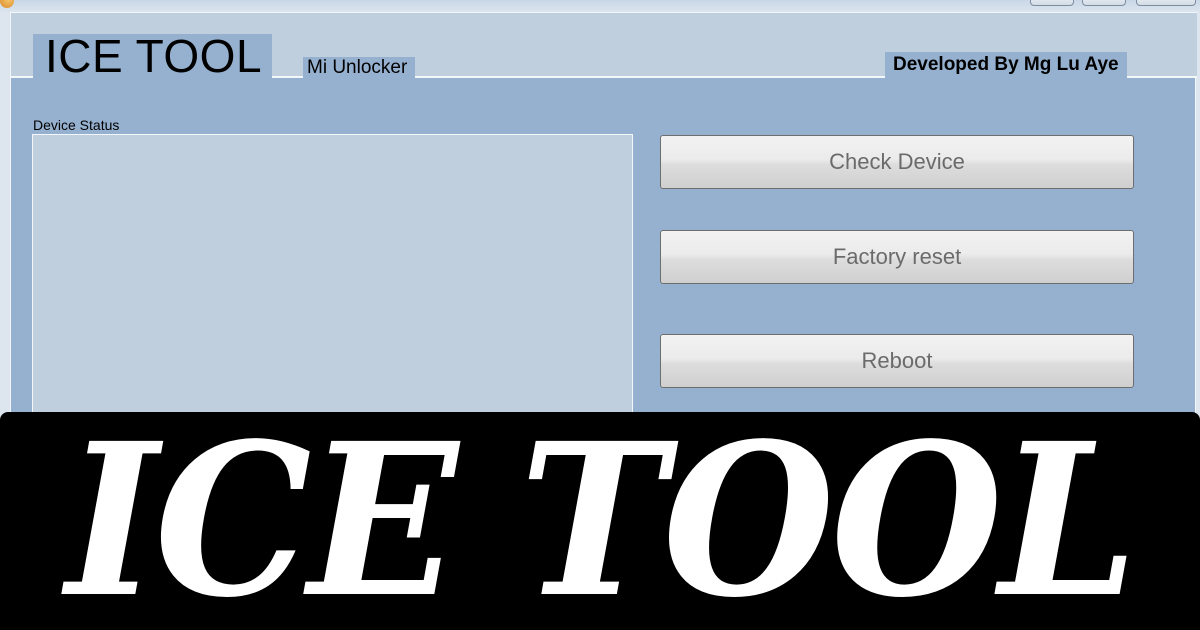 This screenshot has height=630, width=1200. Describe the element at coordinates (359, 67) in the screenshot. I see `app-subtitle: Mi Unlocker` at that location.